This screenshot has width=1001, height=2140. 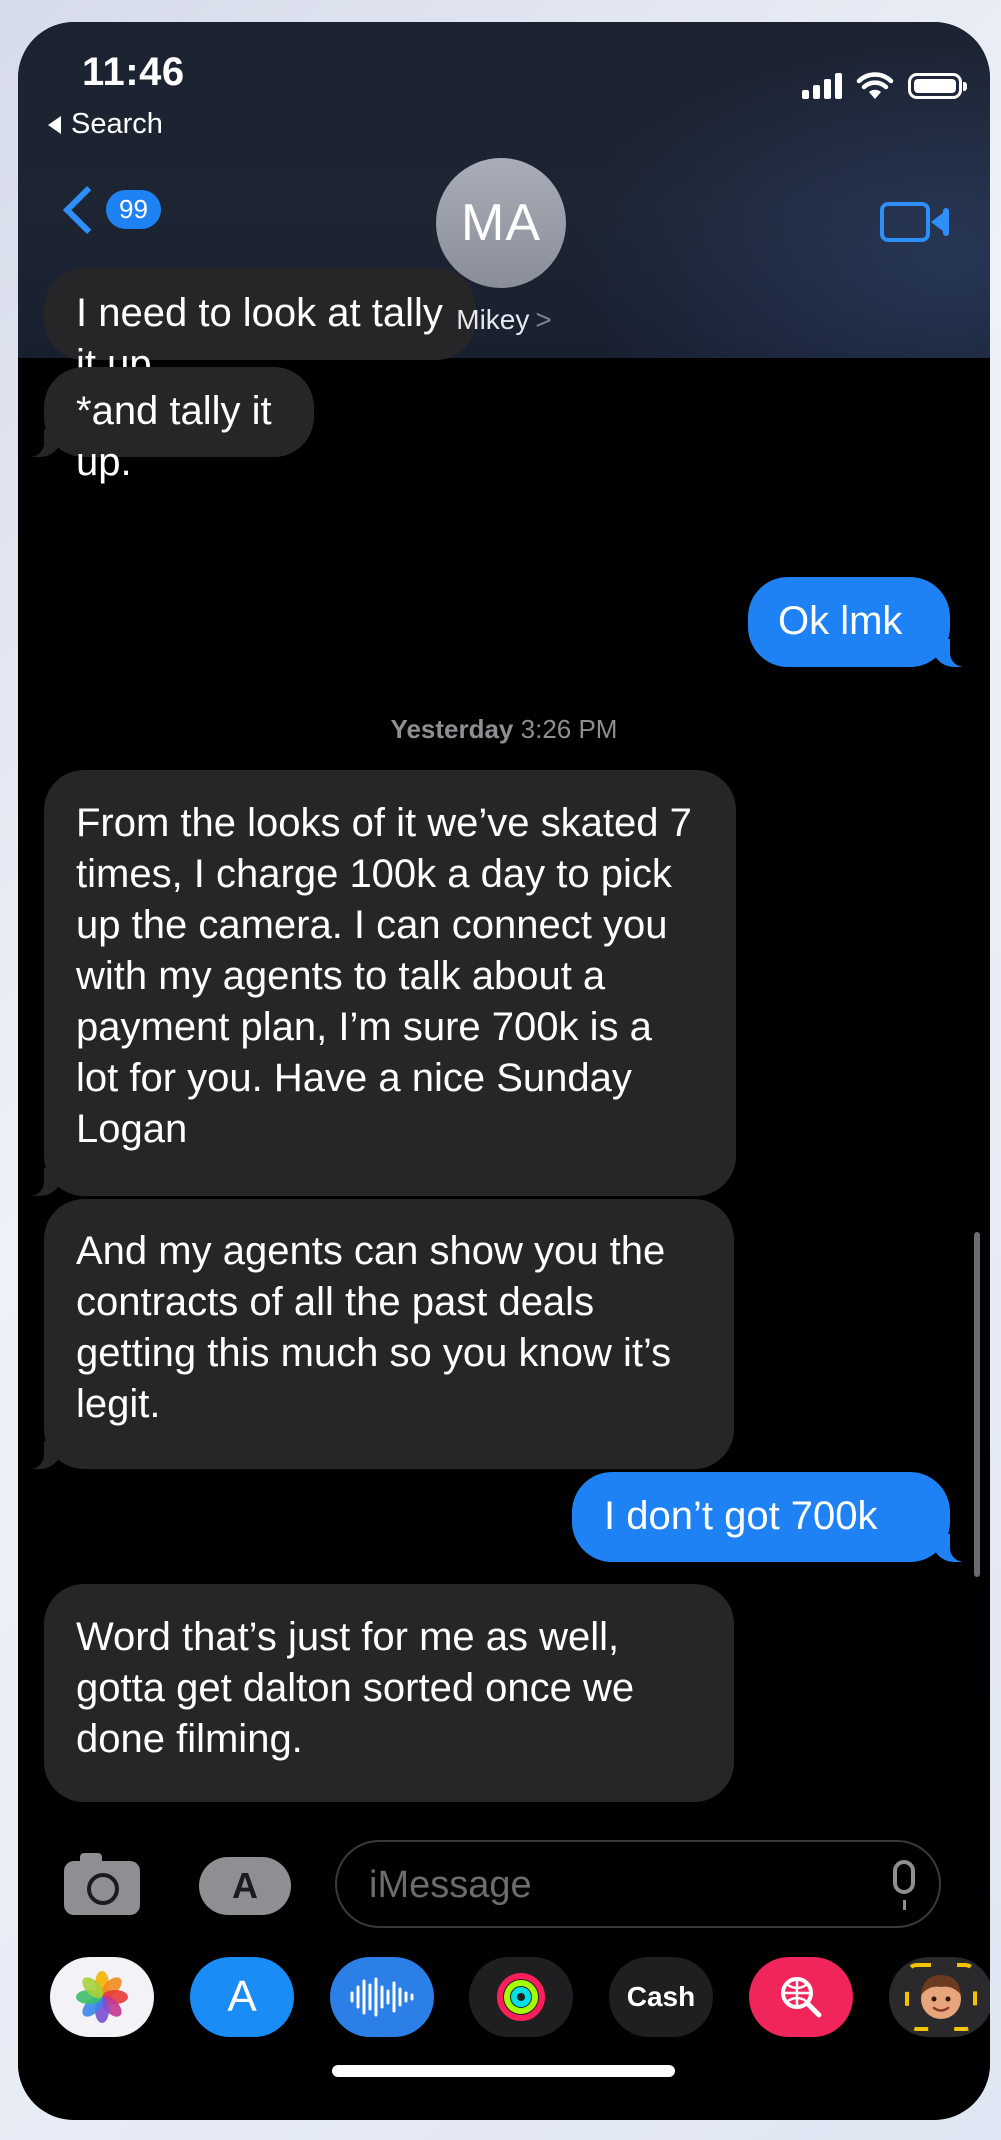 I want to click on activity-rings-icon, so click(x=521, y=1997).